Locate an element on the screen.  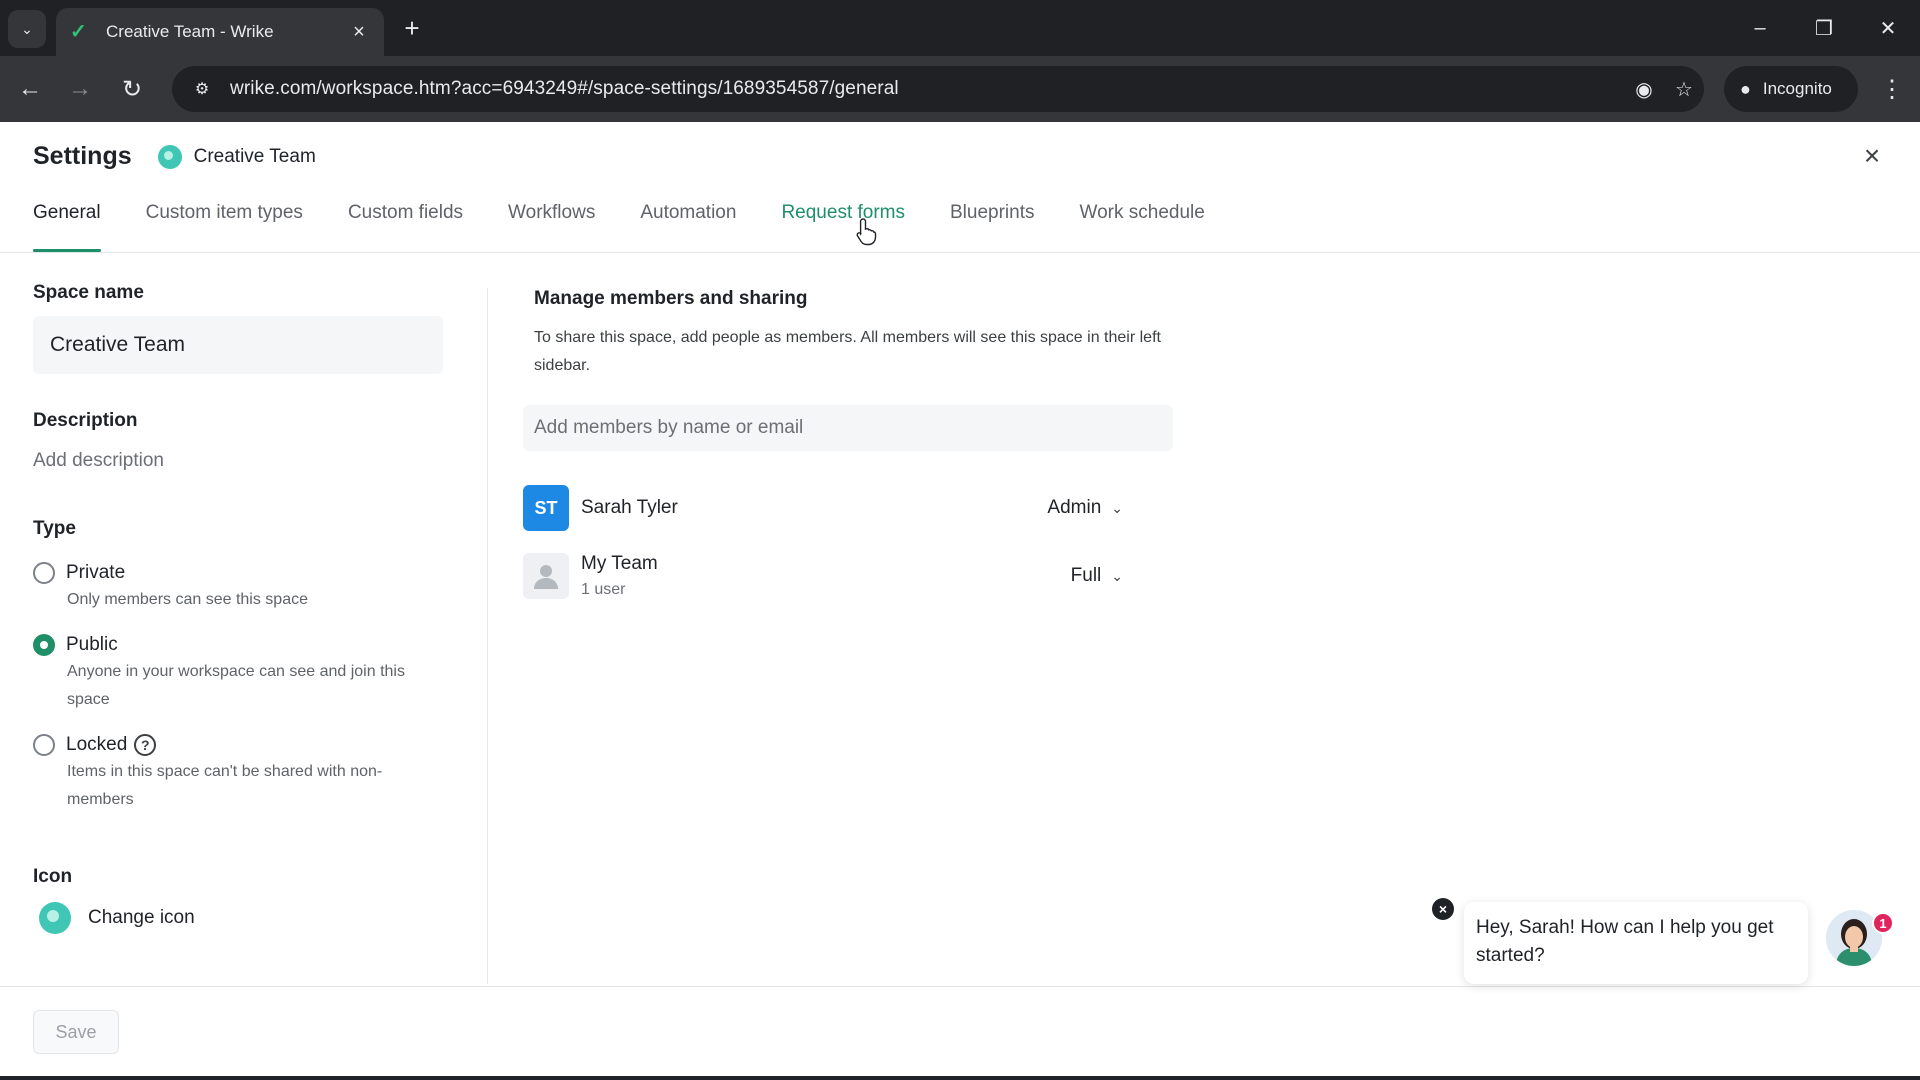
window-minimize-icon: – is located at coordinates (1760, 28).